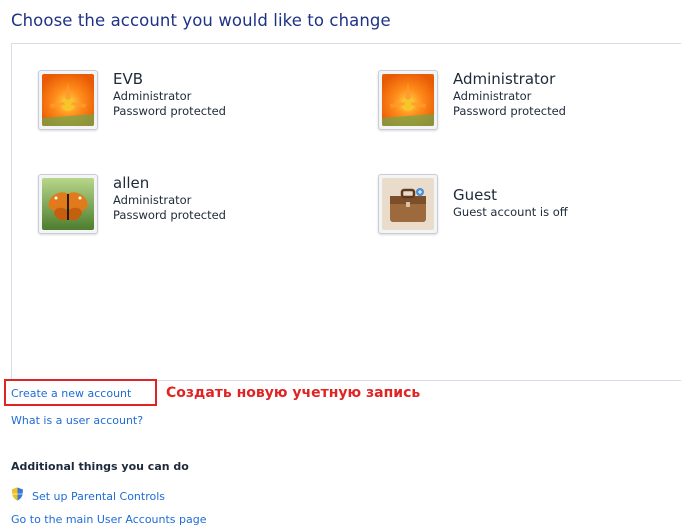  What do you see at coordinates (293, 393) in the screenshot?
I see `annotation-label: Создать новую учетную запись` at bounding box center [293, 393].